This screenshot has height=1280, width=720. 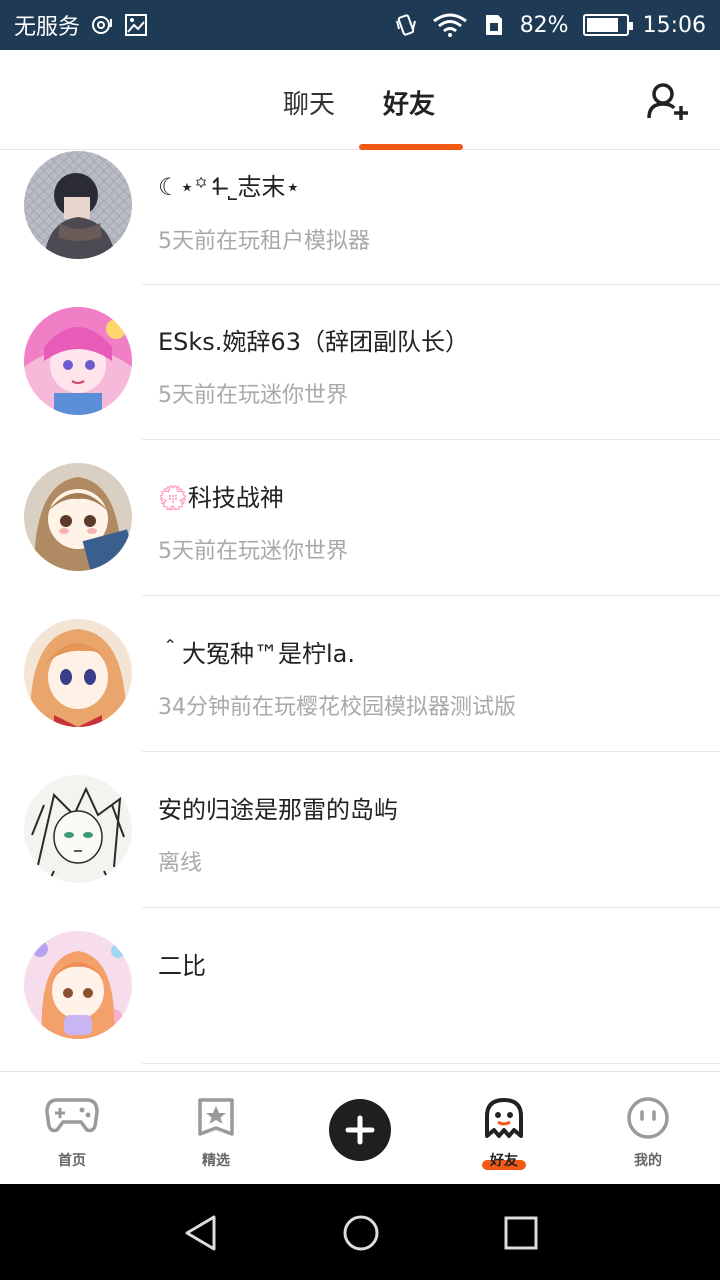 What do you see at coordinates (674, 25) in the screenshot?
I see `clock: 15:06` at bounding box center [674, 25].